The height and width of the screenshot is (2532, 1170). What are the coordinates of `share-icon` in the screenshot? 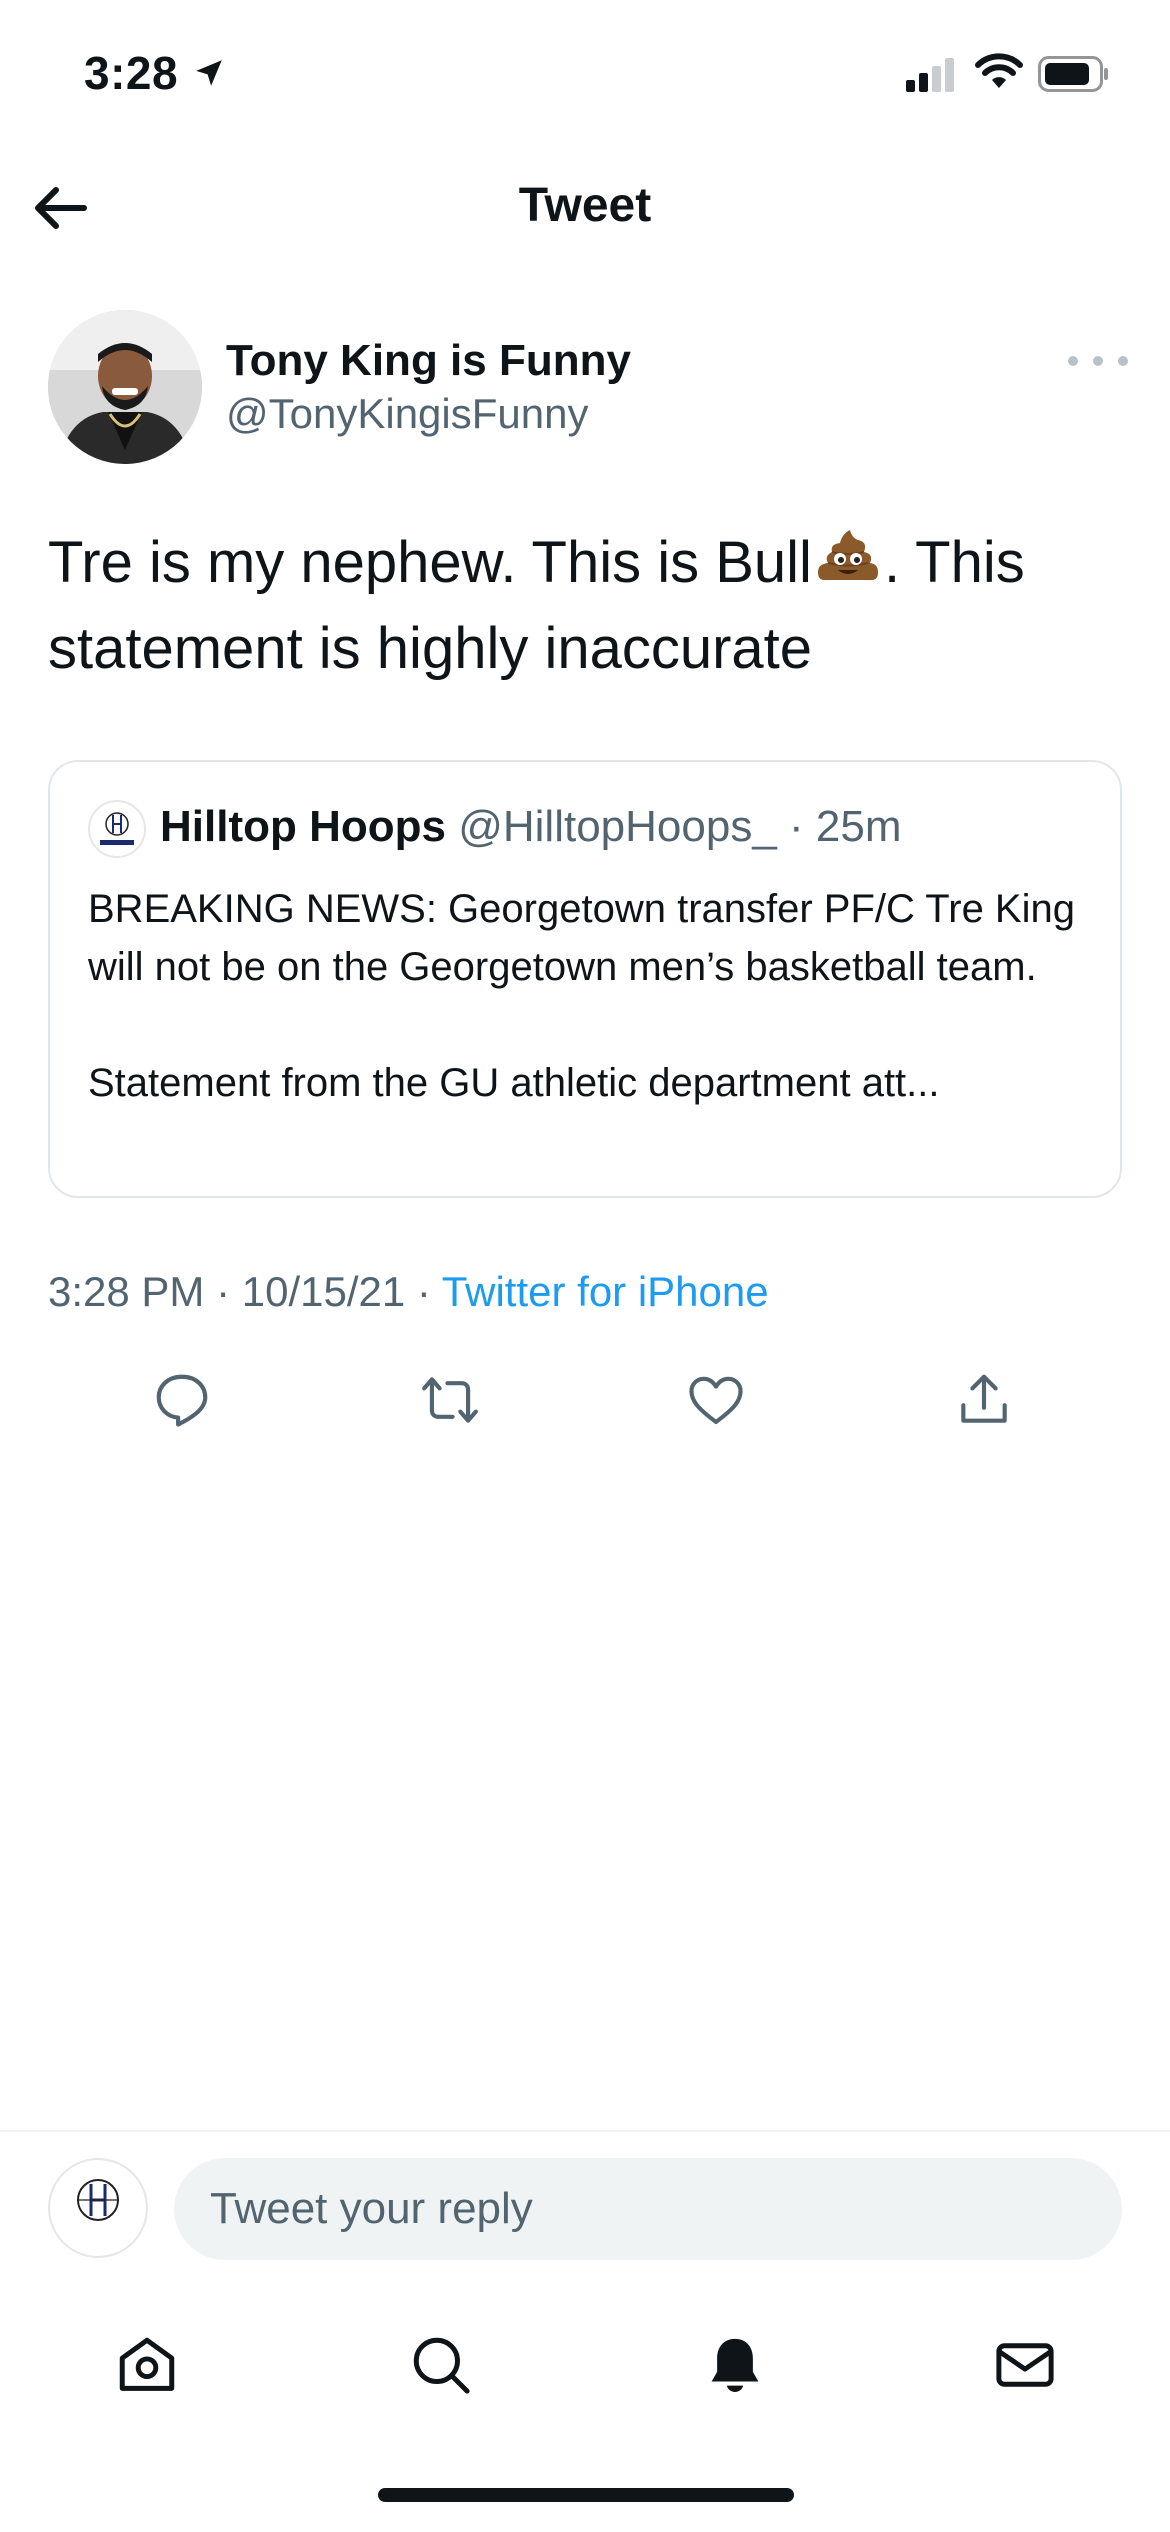 It's located at (984, 1398).